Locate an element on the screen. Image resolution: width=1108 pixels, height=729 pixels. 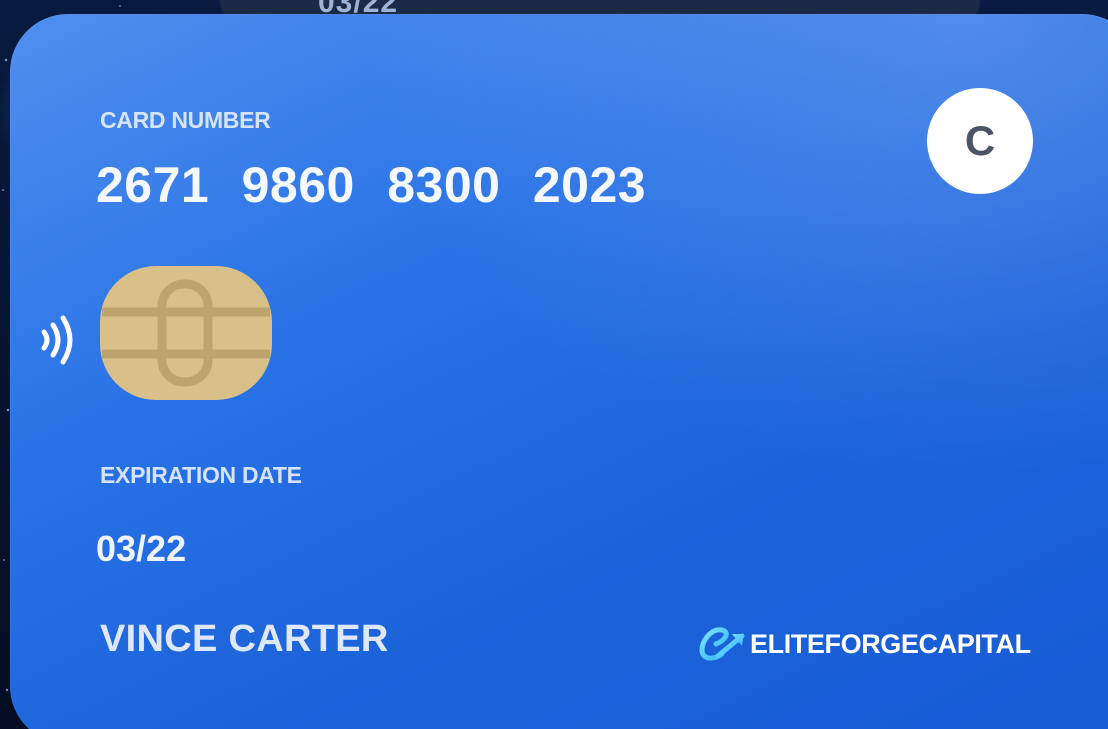
card-holder-name: VINCE CARTER is located at coordinates (244, 639).